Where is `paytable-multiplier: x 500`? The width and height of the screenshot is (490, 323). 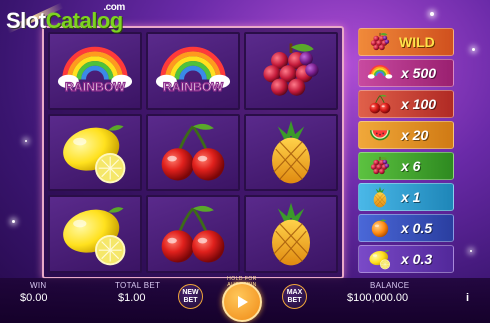
paytable-multiplier: x 500 is located at coordinates (419, 73).